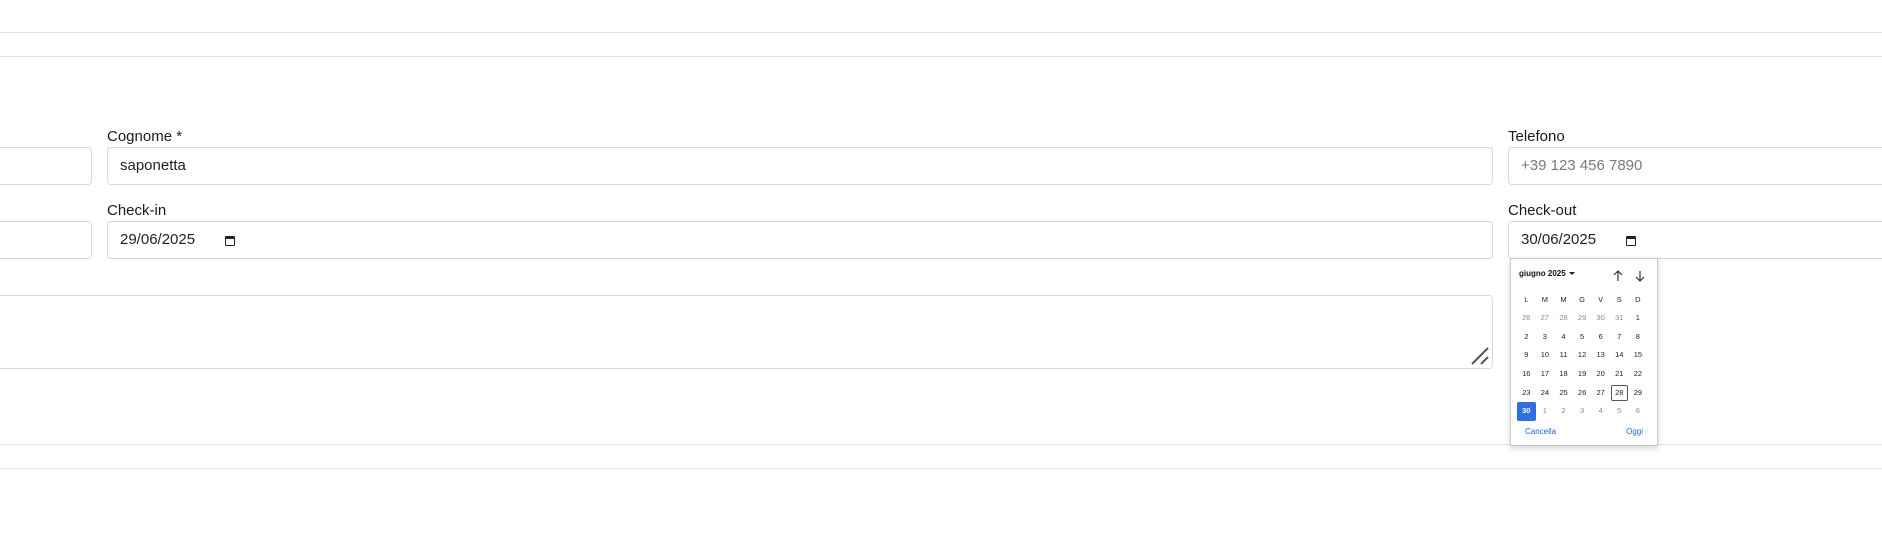  What do you see at coordinates (153, 165) in the screenshot?
I see `cognome-value: saponetta` at bounding box center [153, 165].